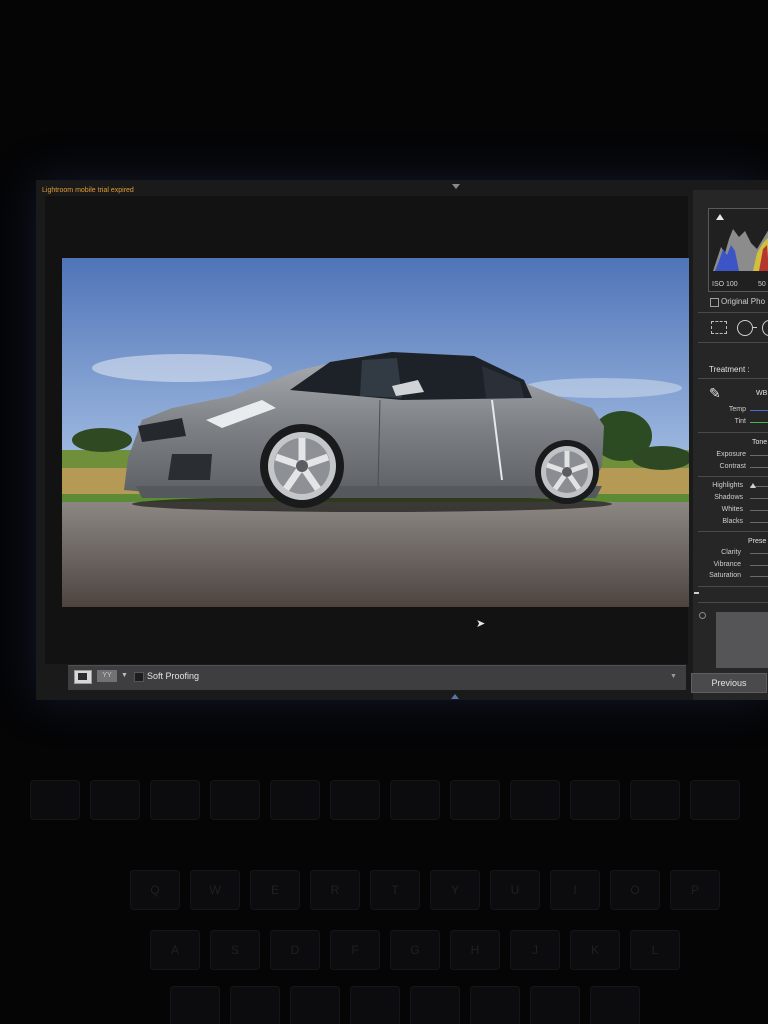 The height and width of the screenshot is (1024, 768). Describe the element at coordinates (759, 467) in the screenshot. I see `contrast-slider` at that location.